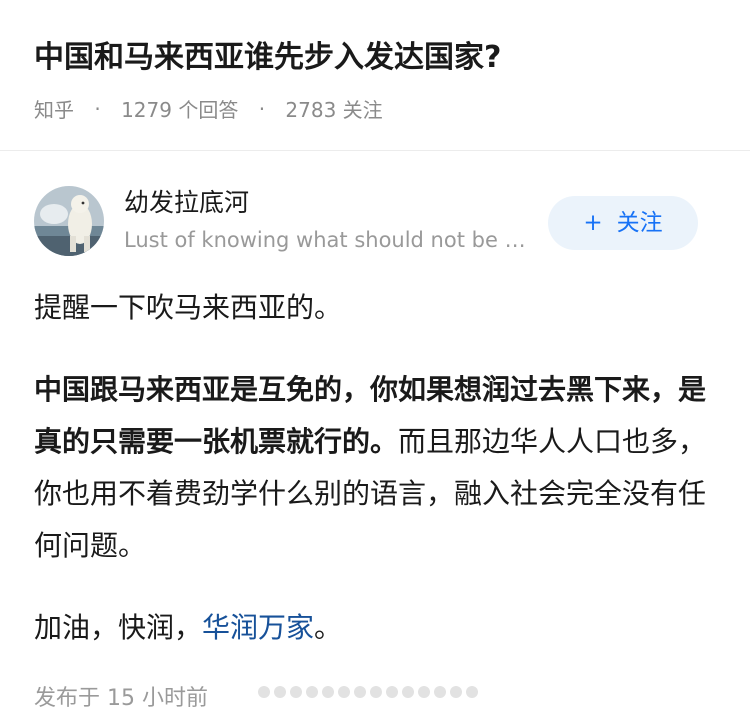 This screenshot has height=712, width=750. Describe the element at coordinates (54, 110) in the screenshot. I see `source-label: 知乎` at that location.